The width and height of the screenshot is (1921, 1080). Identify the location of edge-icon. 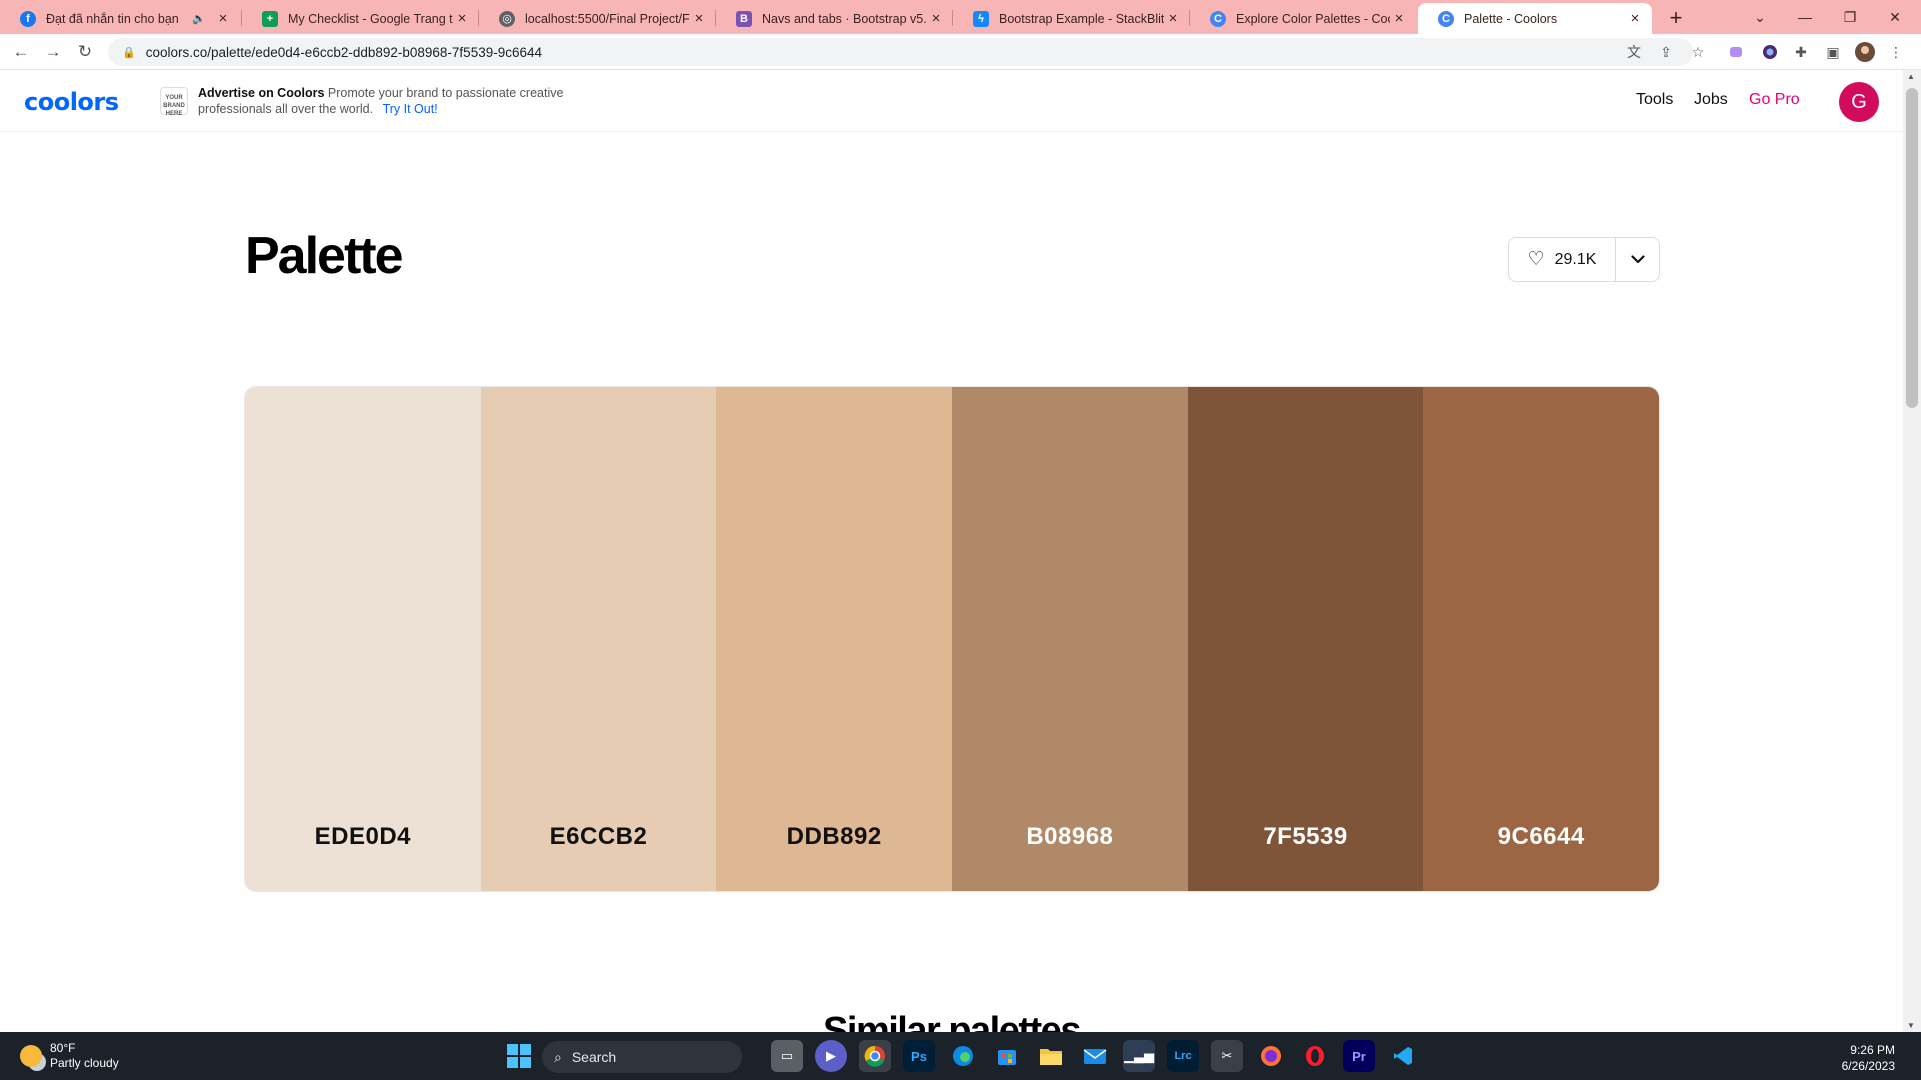
(963, 1056).